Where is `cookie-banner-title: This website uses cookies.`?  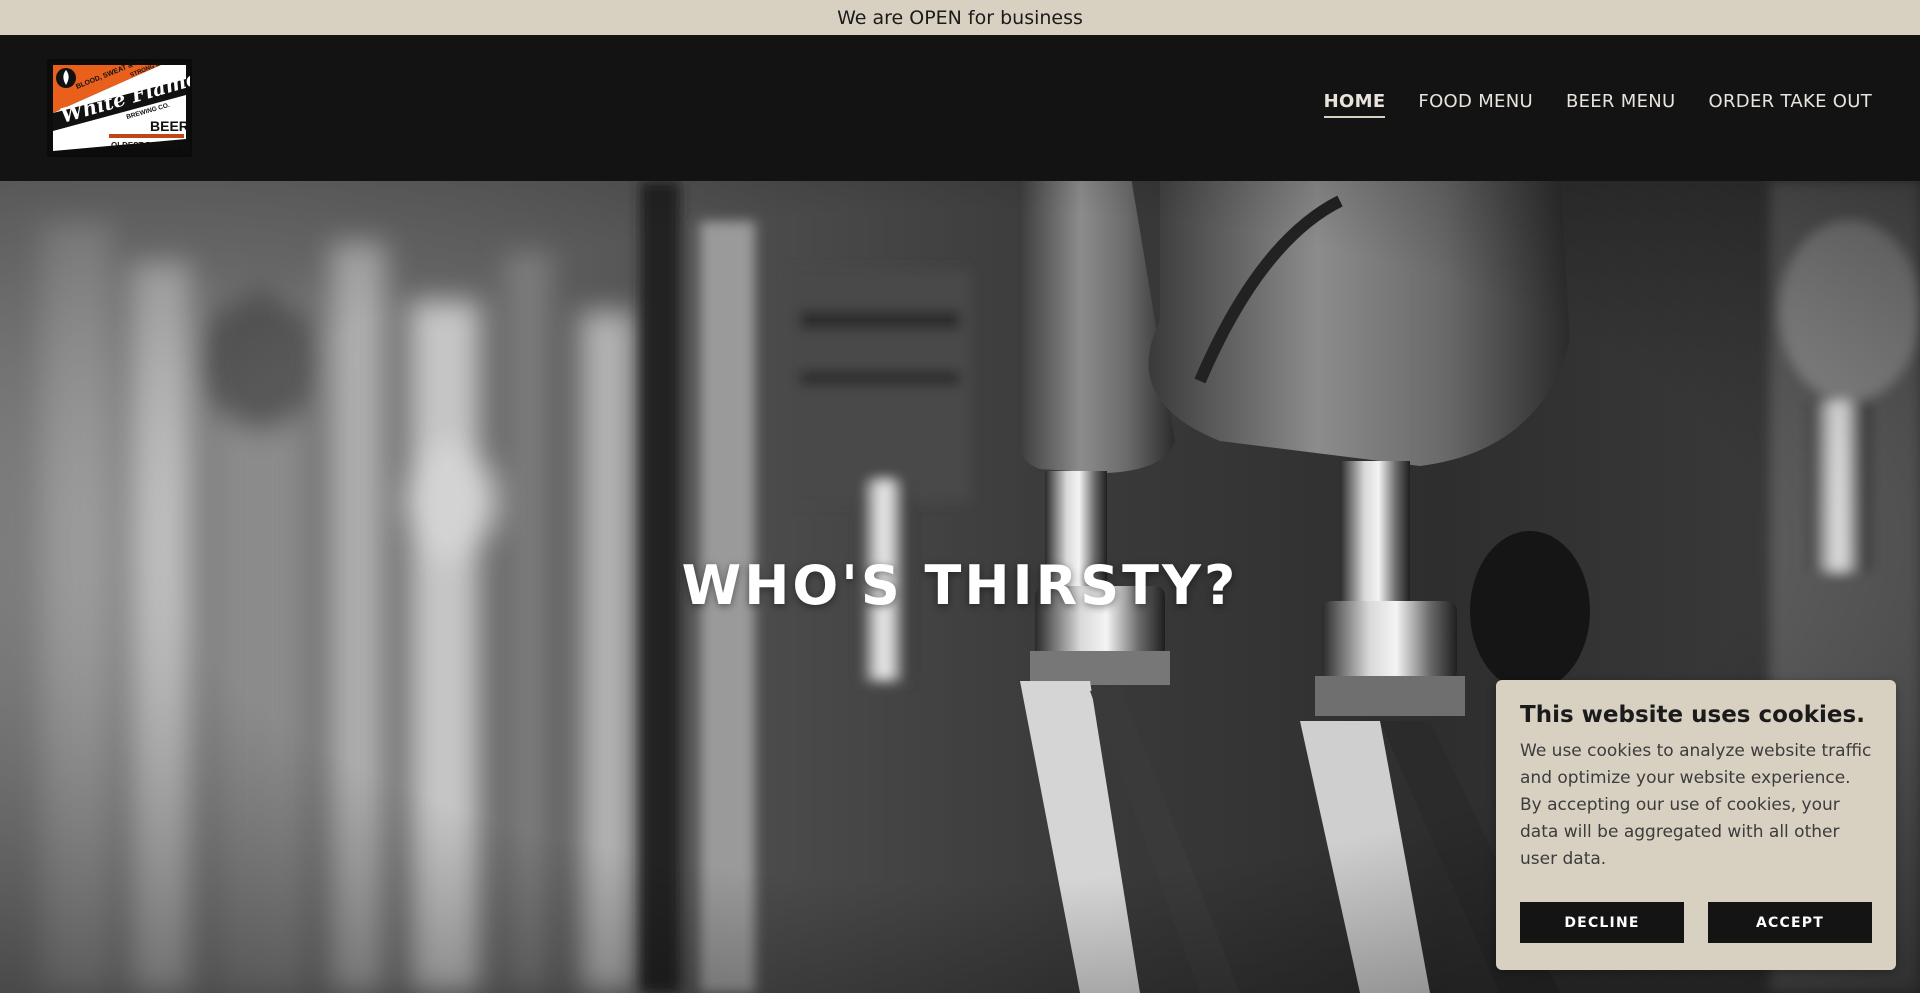 cookie-banner-title: This website uses cookies. is located at coordinates (1692, 715).